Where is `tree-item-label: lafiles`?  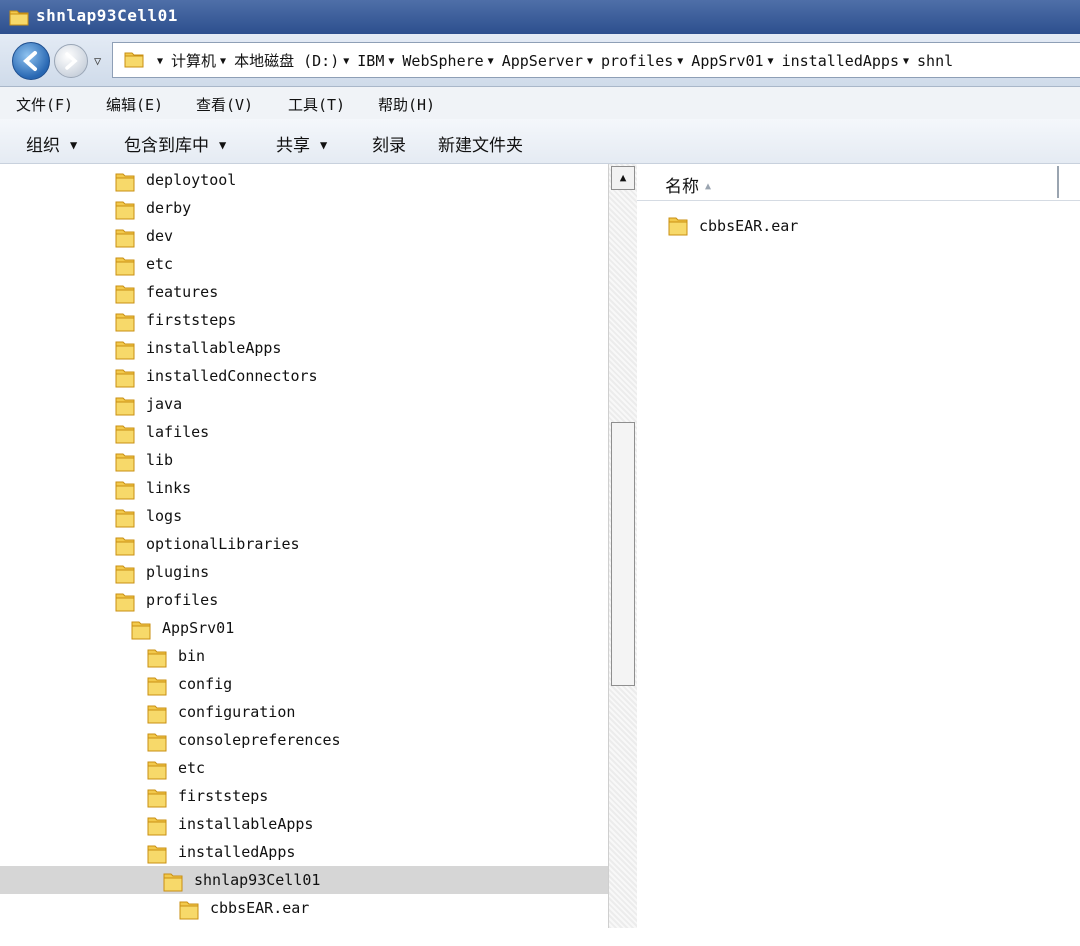 tree-item-label: lafiles is located at coordinates (178, 432).